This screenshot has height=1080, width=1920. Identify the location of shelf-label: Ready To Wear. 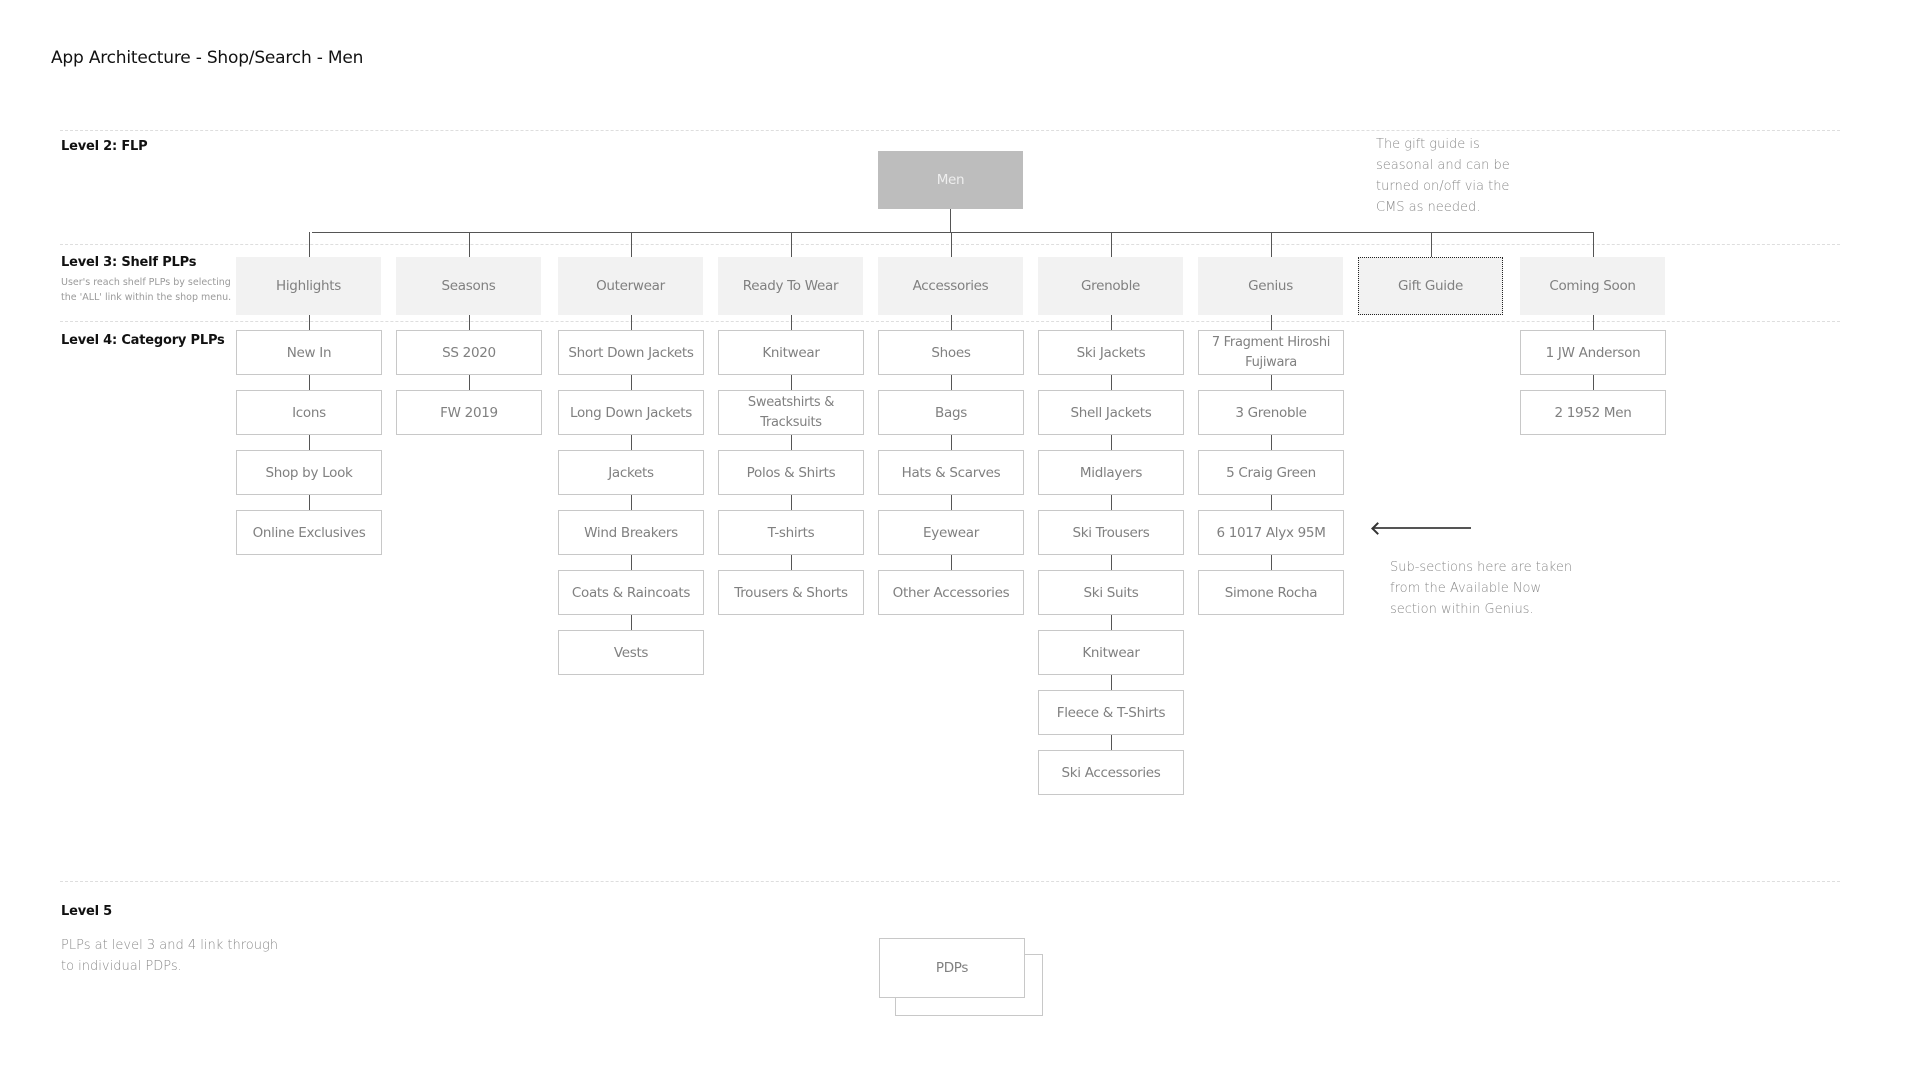
(790, 286).